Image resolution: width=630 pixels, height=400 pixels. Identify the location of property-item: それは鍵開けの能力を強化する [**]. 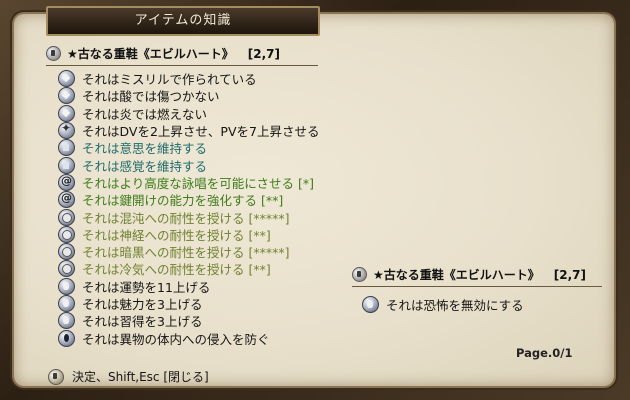
(188, 199).